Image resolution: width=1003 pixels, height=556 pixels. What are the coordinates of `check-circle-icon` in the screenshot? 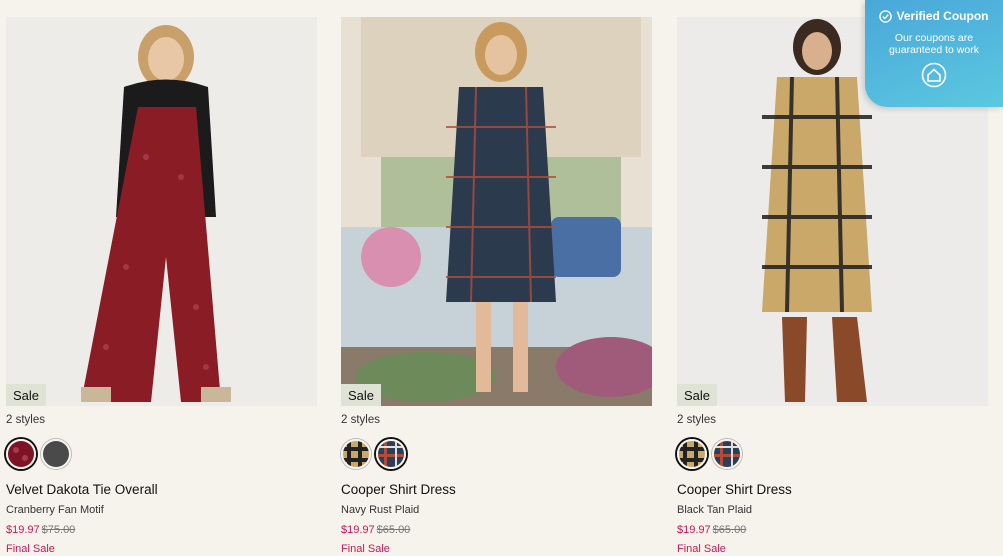 It's located at (886, 16).